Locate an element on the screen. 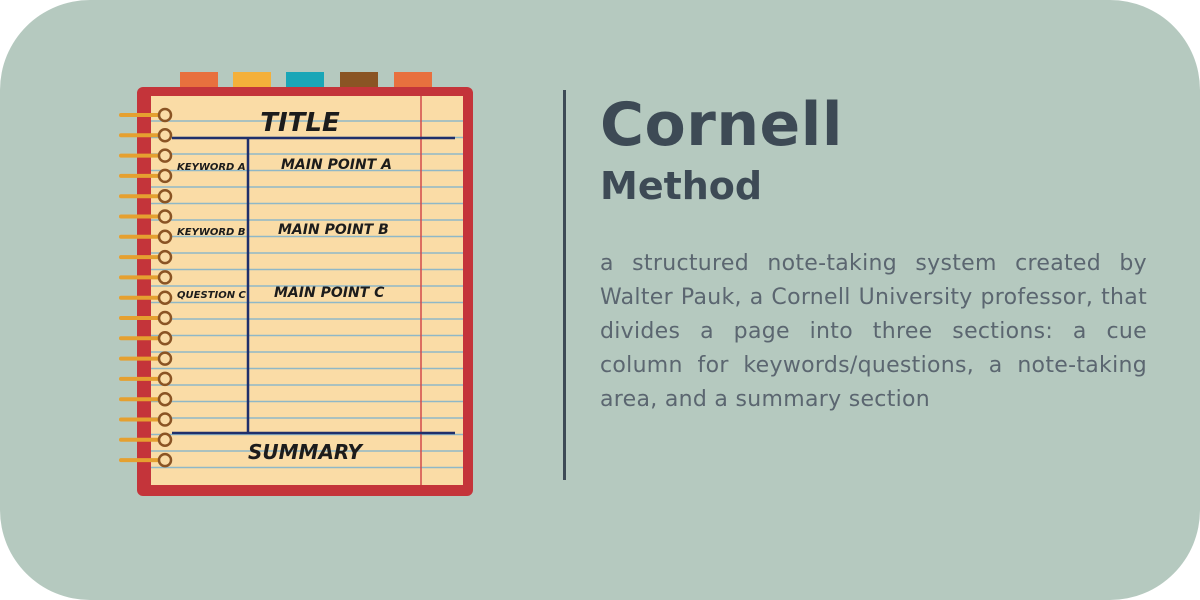 The image size is (1200, 600). page-subtitle: Method is located at coordinates (681, 186).